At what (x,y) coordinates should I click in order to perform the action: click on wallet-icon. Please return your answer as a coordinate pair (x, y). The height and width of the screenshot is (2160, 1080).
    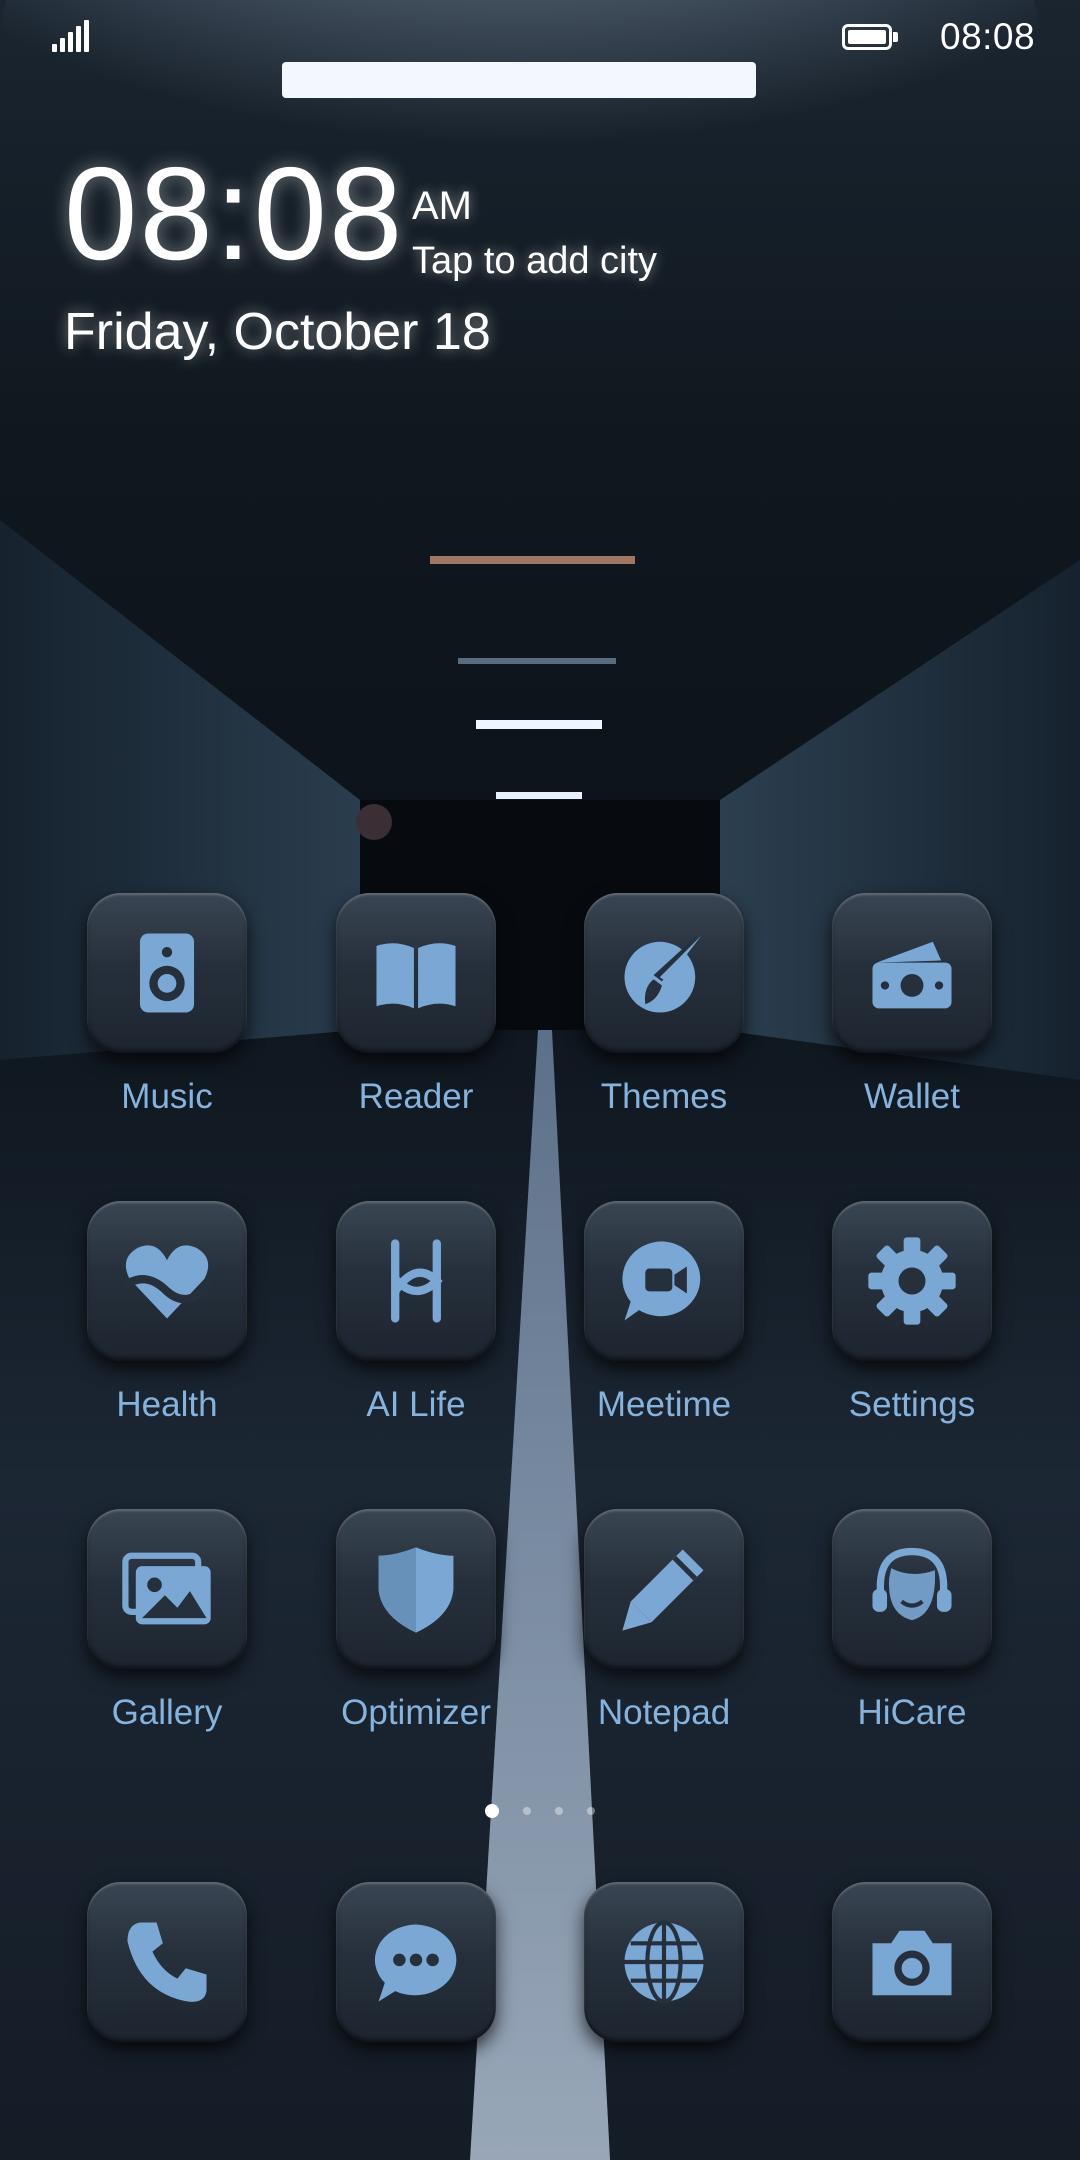
    Looking at the image, I should click on (912, 973).